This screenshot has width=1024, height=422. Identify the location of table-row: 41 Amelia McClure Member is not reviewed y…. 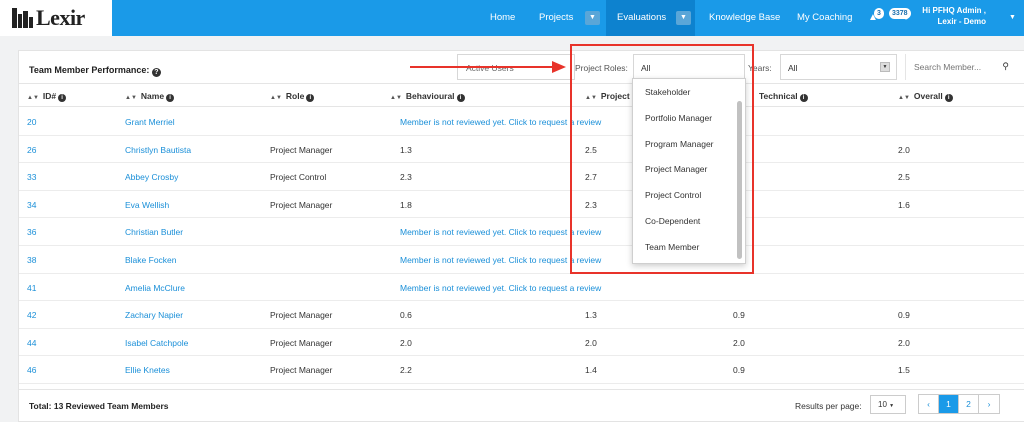
(521, 288).